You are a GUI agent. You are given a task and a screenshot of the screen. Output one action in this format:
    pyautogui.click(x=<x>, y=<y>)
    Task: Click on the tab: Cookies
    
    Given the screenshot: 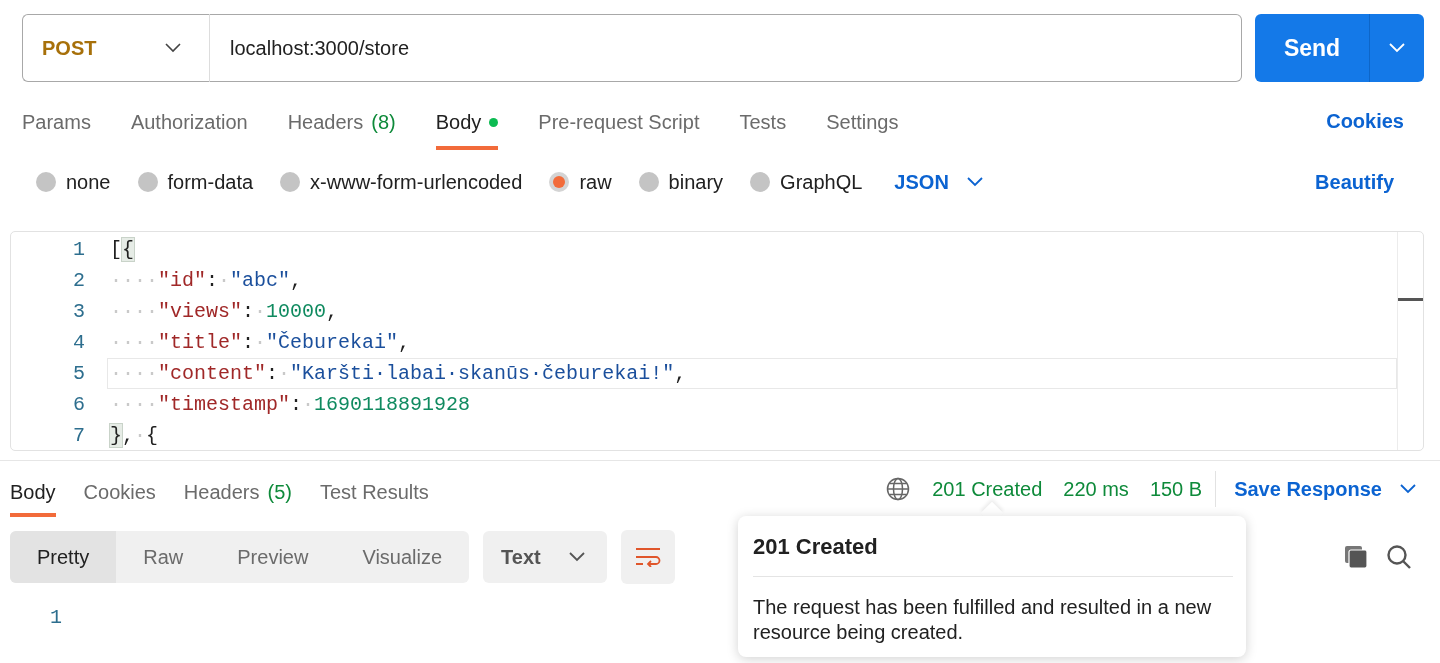 What is the action you would take?
    pyautogui.click(x=119, y=493)
    